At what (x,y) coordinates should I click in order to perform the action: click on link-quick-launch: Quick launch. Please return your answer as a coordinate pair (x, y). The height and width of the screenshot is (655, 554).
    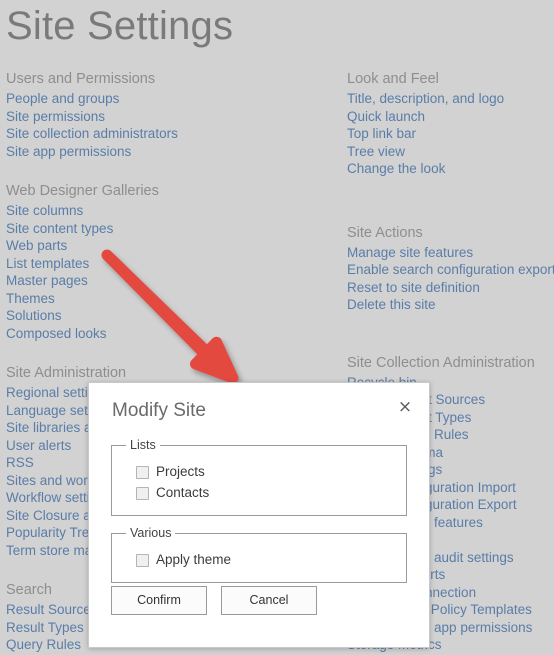
    Looking at the image, I should click on (450, 117).